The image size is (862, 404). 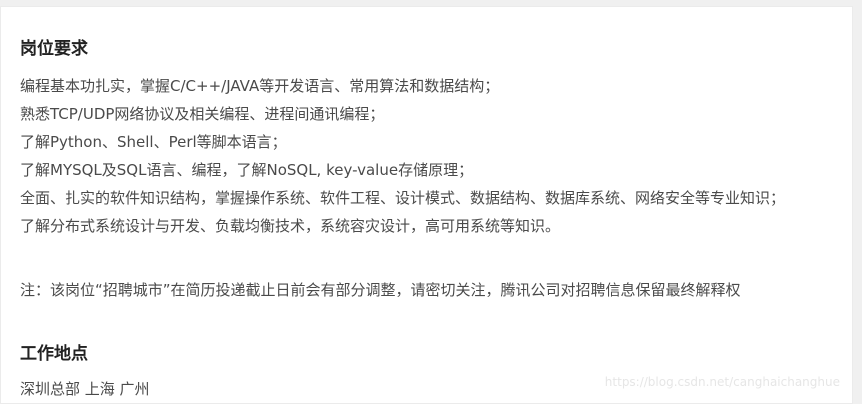 What do you see at coordinates (247, 170) in the screenshot?
I see `requirement-line-4: 了解MYSQL及SQL语言、编程，了解NoSQL, key-value存储原理；` at bounding box center [247, 170].